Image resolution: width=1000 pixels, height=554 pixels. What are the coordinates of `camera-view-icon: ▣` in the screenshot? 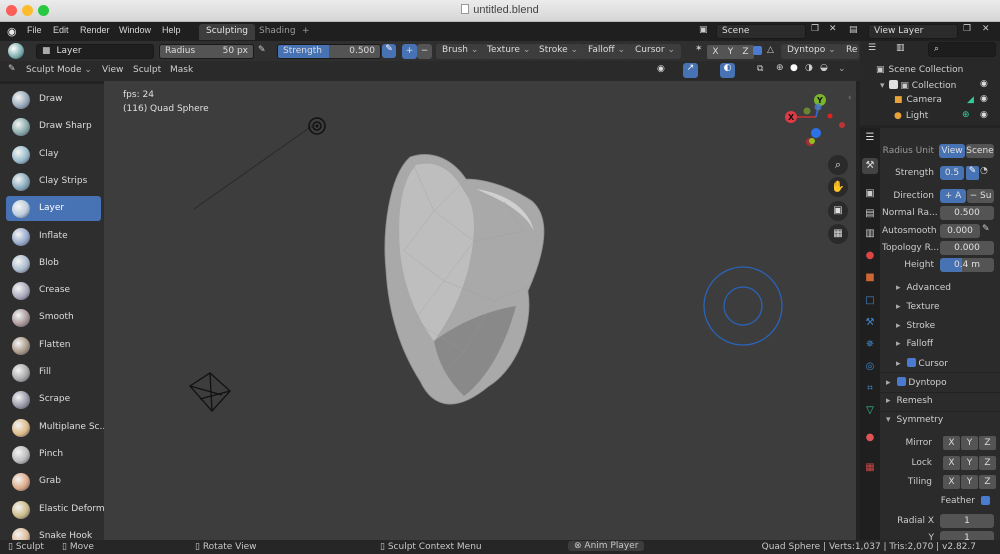 It's located at (838, 211).